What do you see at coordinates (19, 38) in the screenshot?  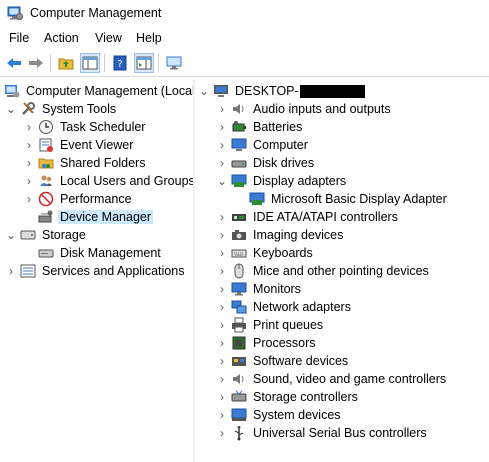 I see `menu-file: File` at bounding box center [19, 38].